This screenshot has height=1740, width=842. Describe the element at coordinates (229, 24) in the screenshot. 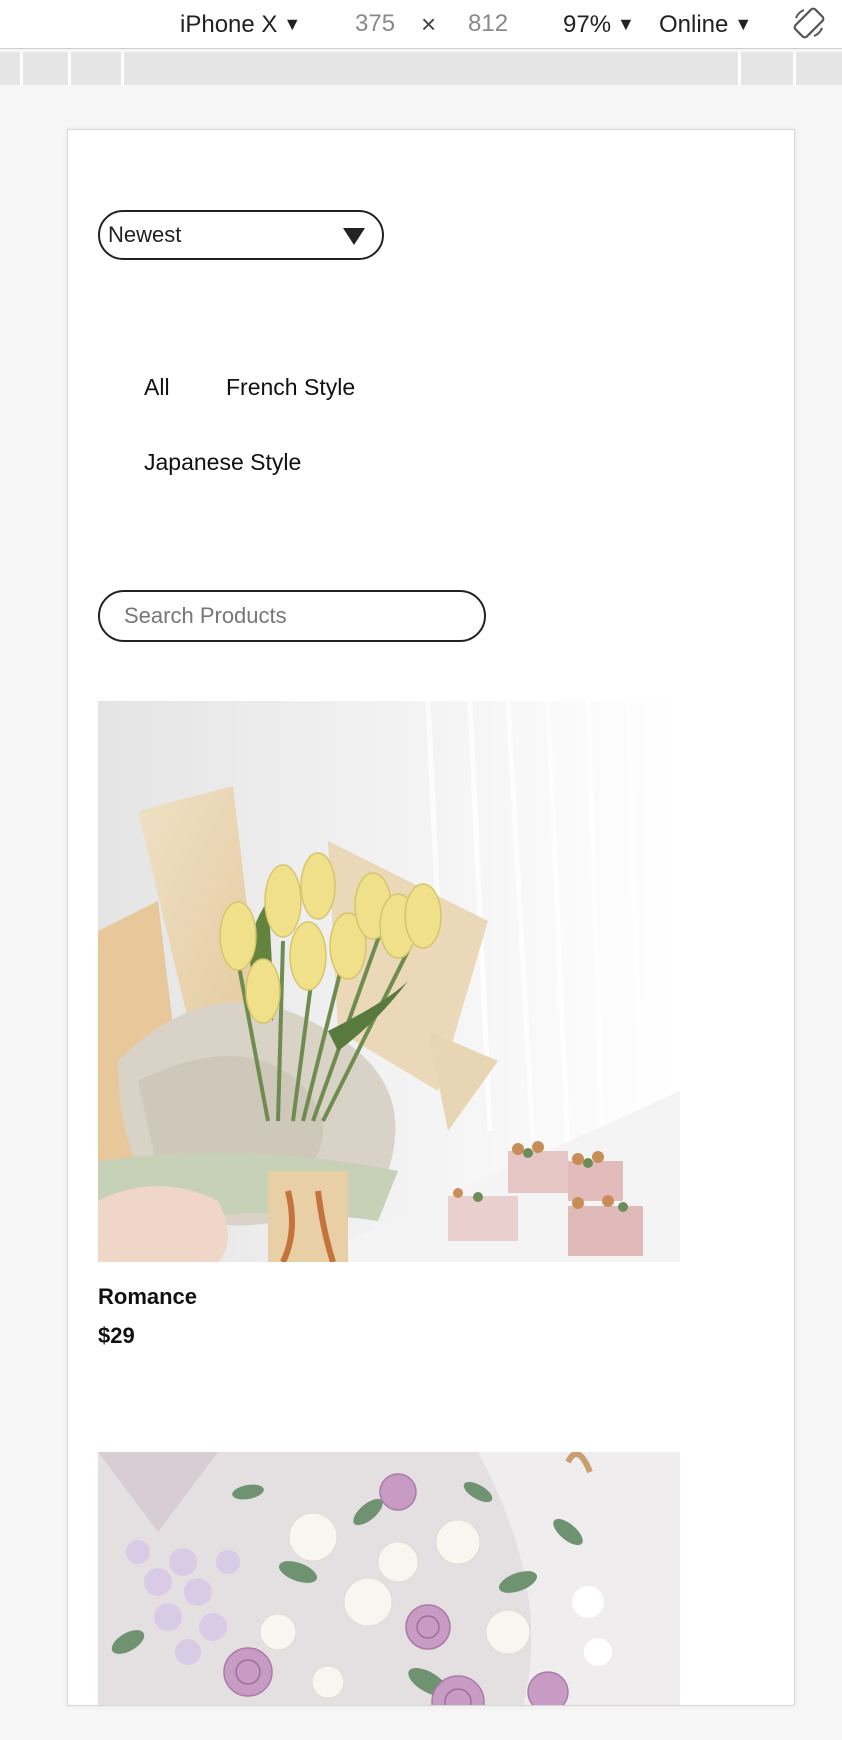

I see `device-label: iPhone X` at that location.